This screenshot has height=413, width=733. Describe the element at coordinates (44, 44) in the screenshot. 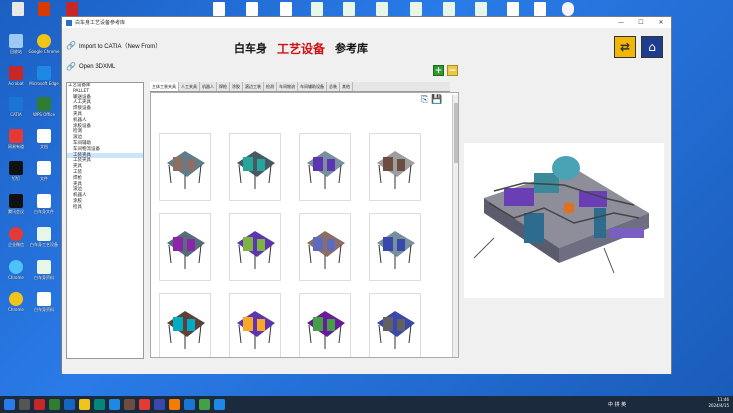

I see `desktop-icon: Google Chrome` at that location.